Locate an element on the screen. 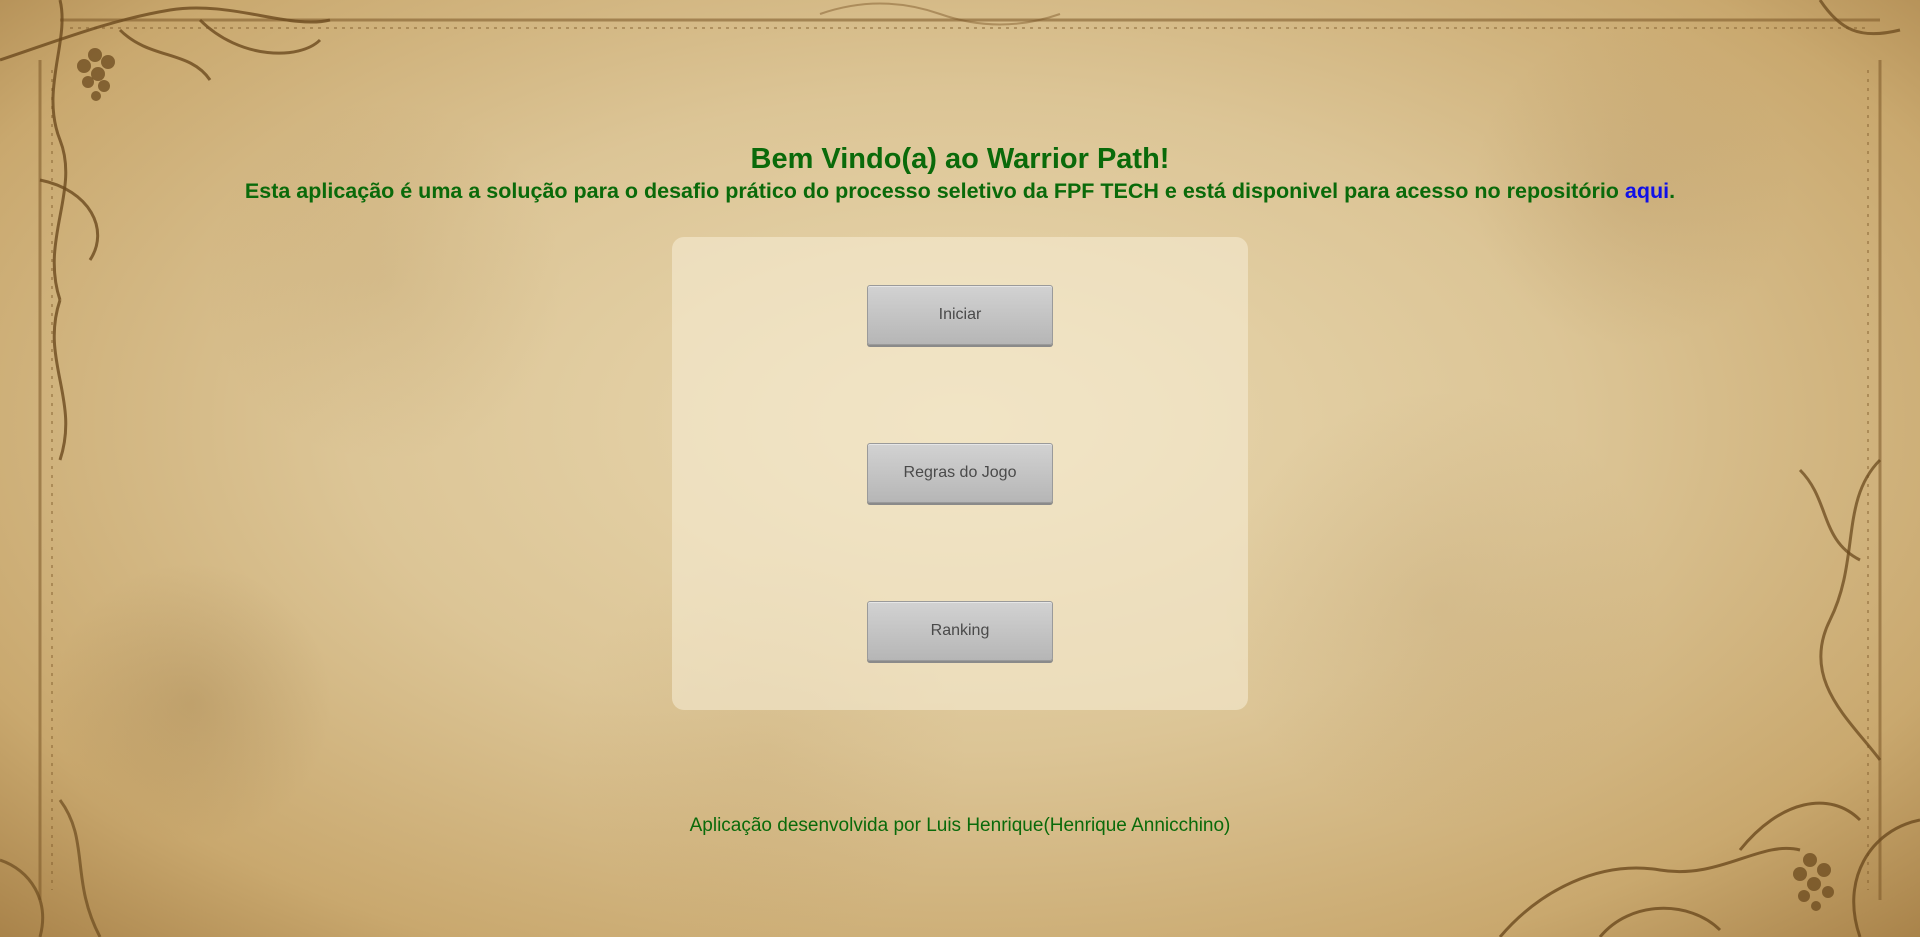 The height and width of the screenshot is (937, 1920). grape-cluster-bottom-right is located at coordinates (1813, 882).